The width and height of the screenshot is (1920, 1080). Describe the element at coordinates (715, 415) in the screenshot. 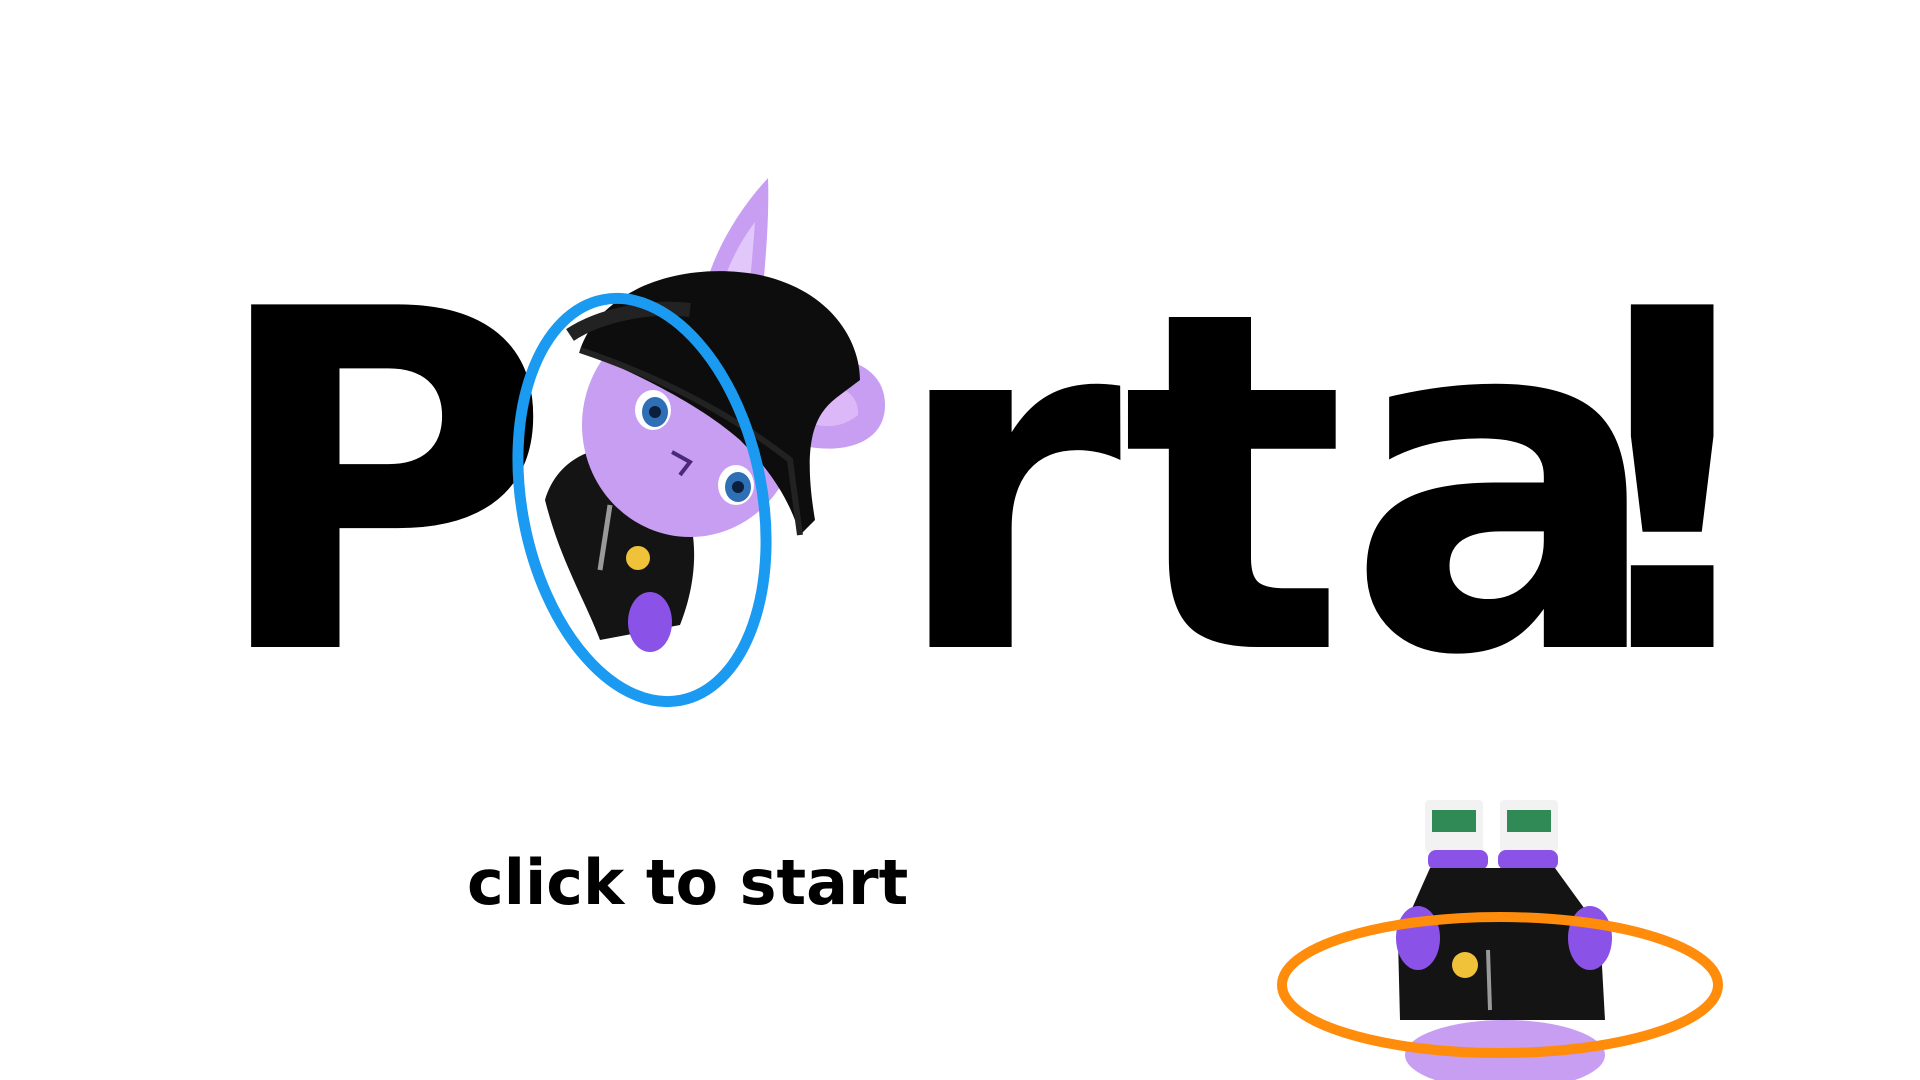

I see `cat-mascot-icon` at that location.